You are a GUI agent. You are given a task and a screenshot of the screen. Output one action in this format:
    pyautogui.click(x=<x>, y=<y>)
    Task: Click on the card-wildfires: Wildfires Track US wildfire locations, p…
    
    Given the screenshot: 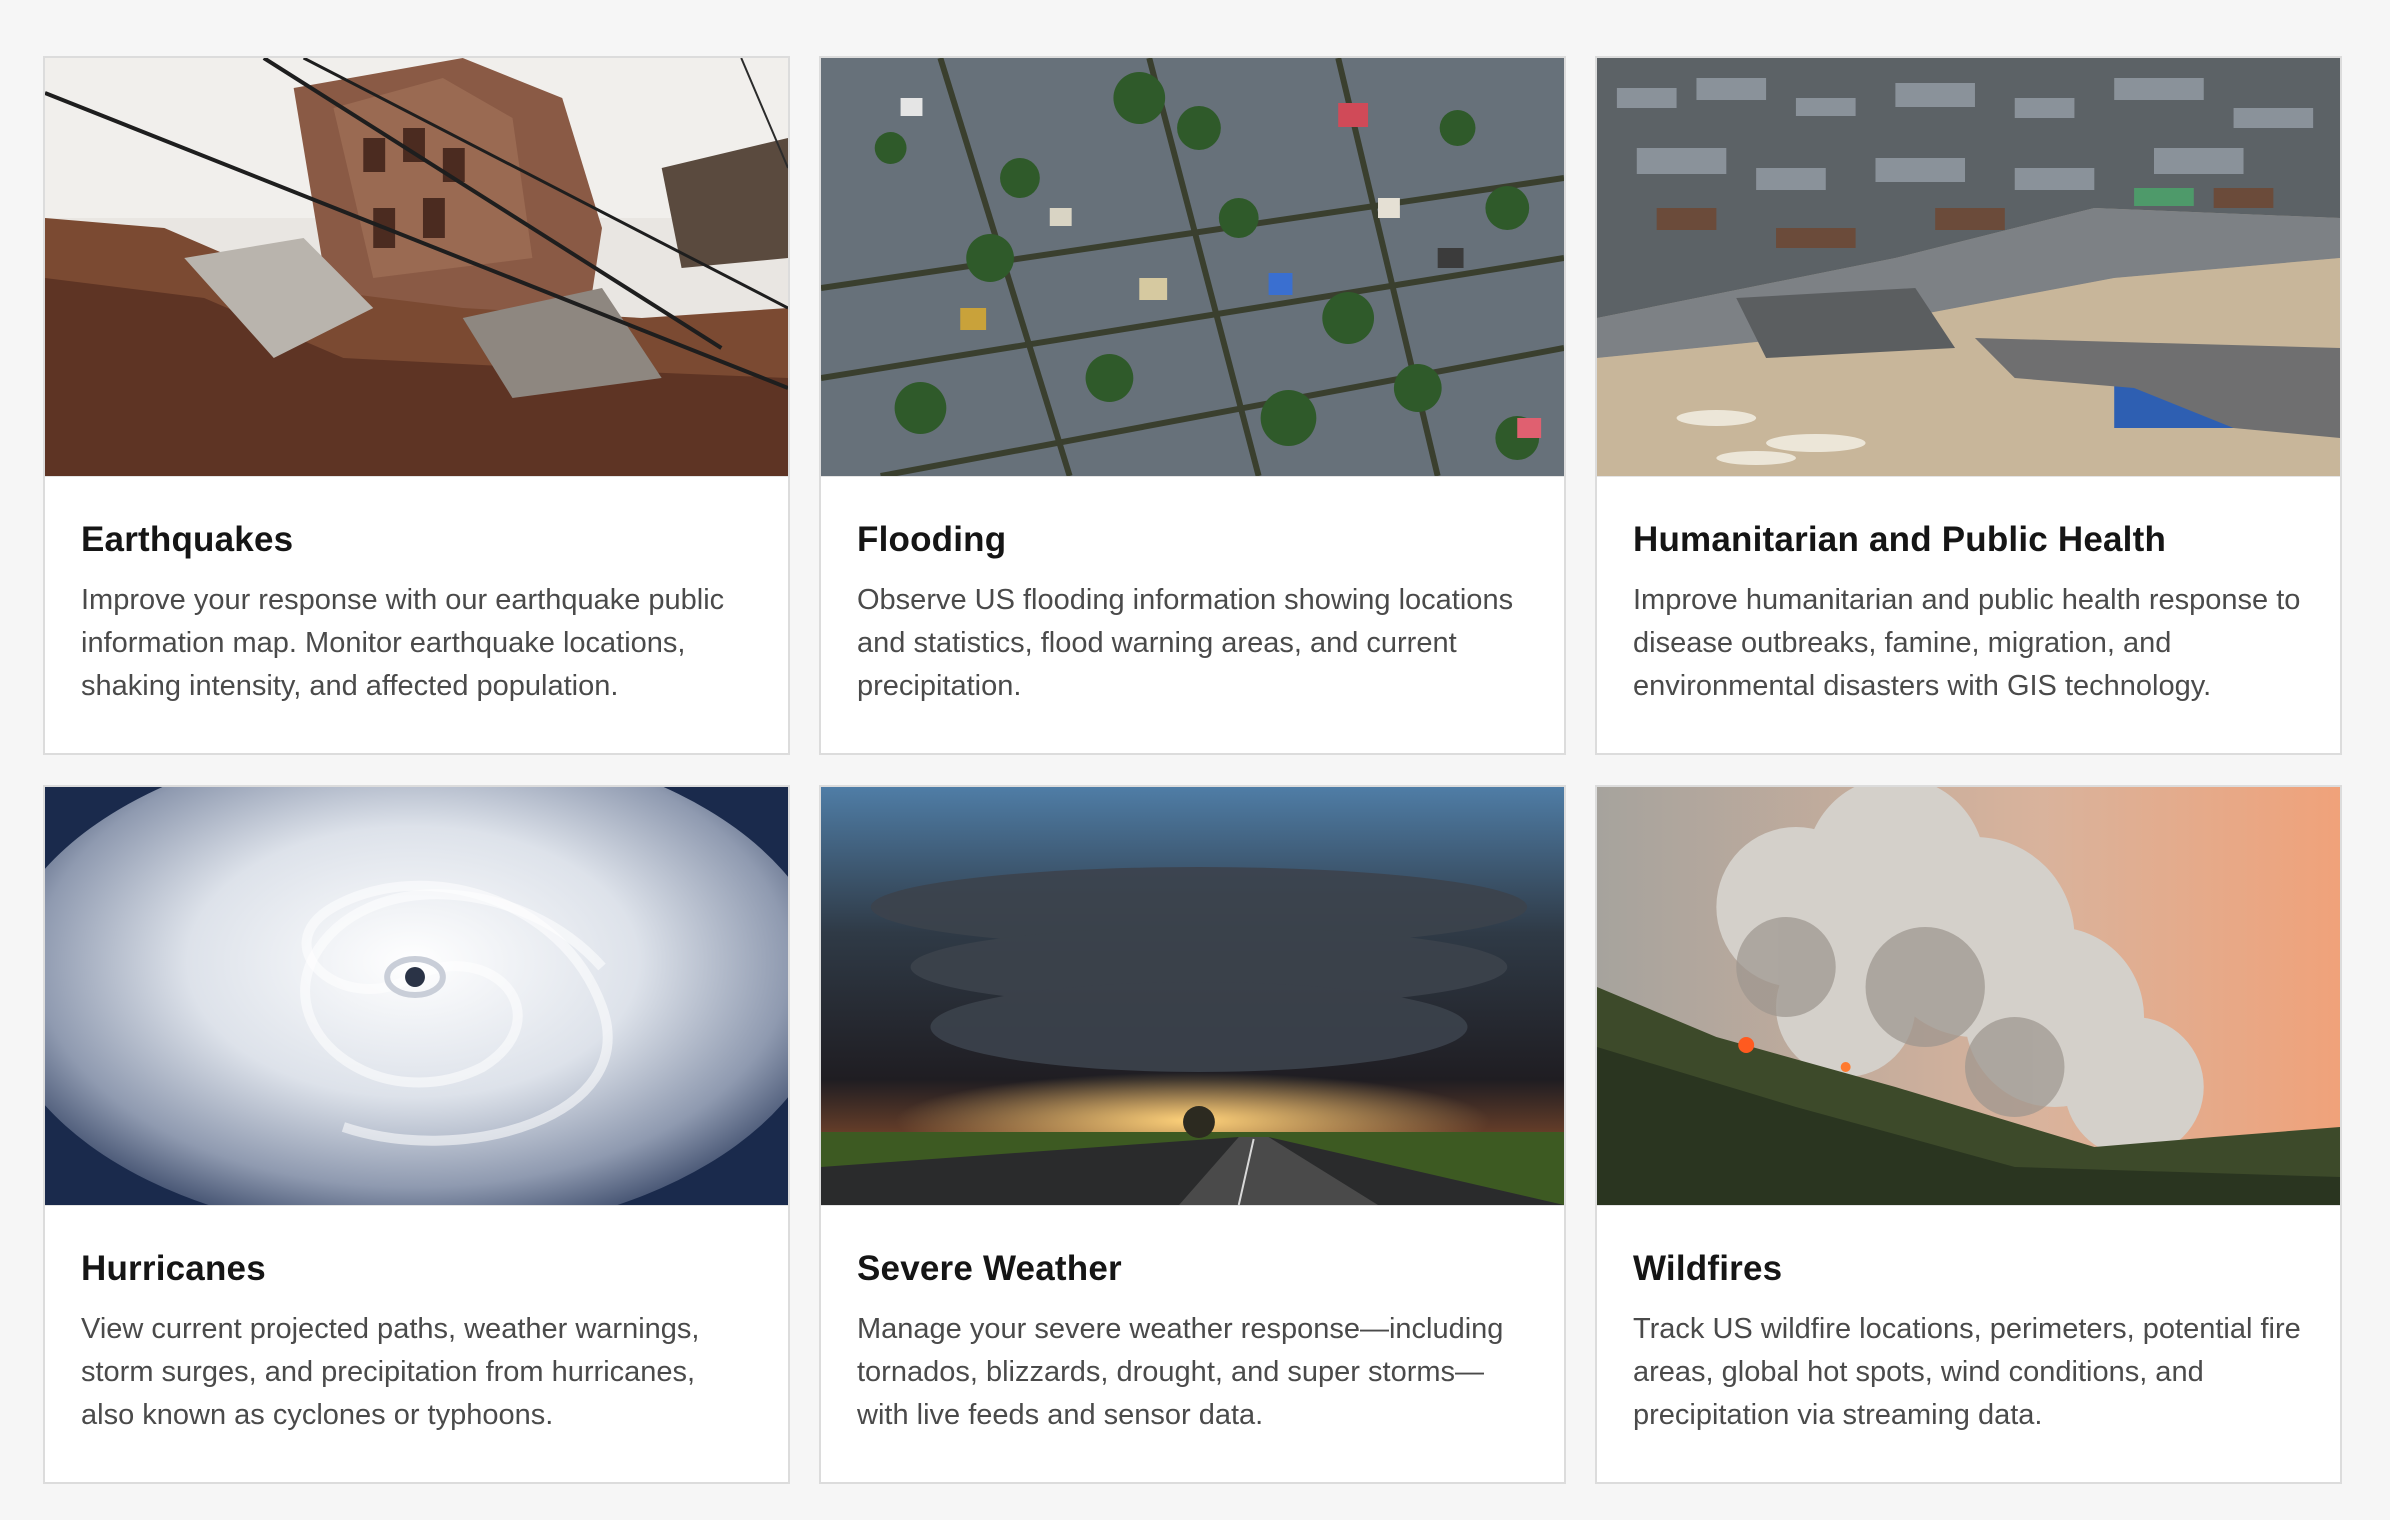 What is the action you would take?
    pyautogui.click(x=1968, y=1134)
    